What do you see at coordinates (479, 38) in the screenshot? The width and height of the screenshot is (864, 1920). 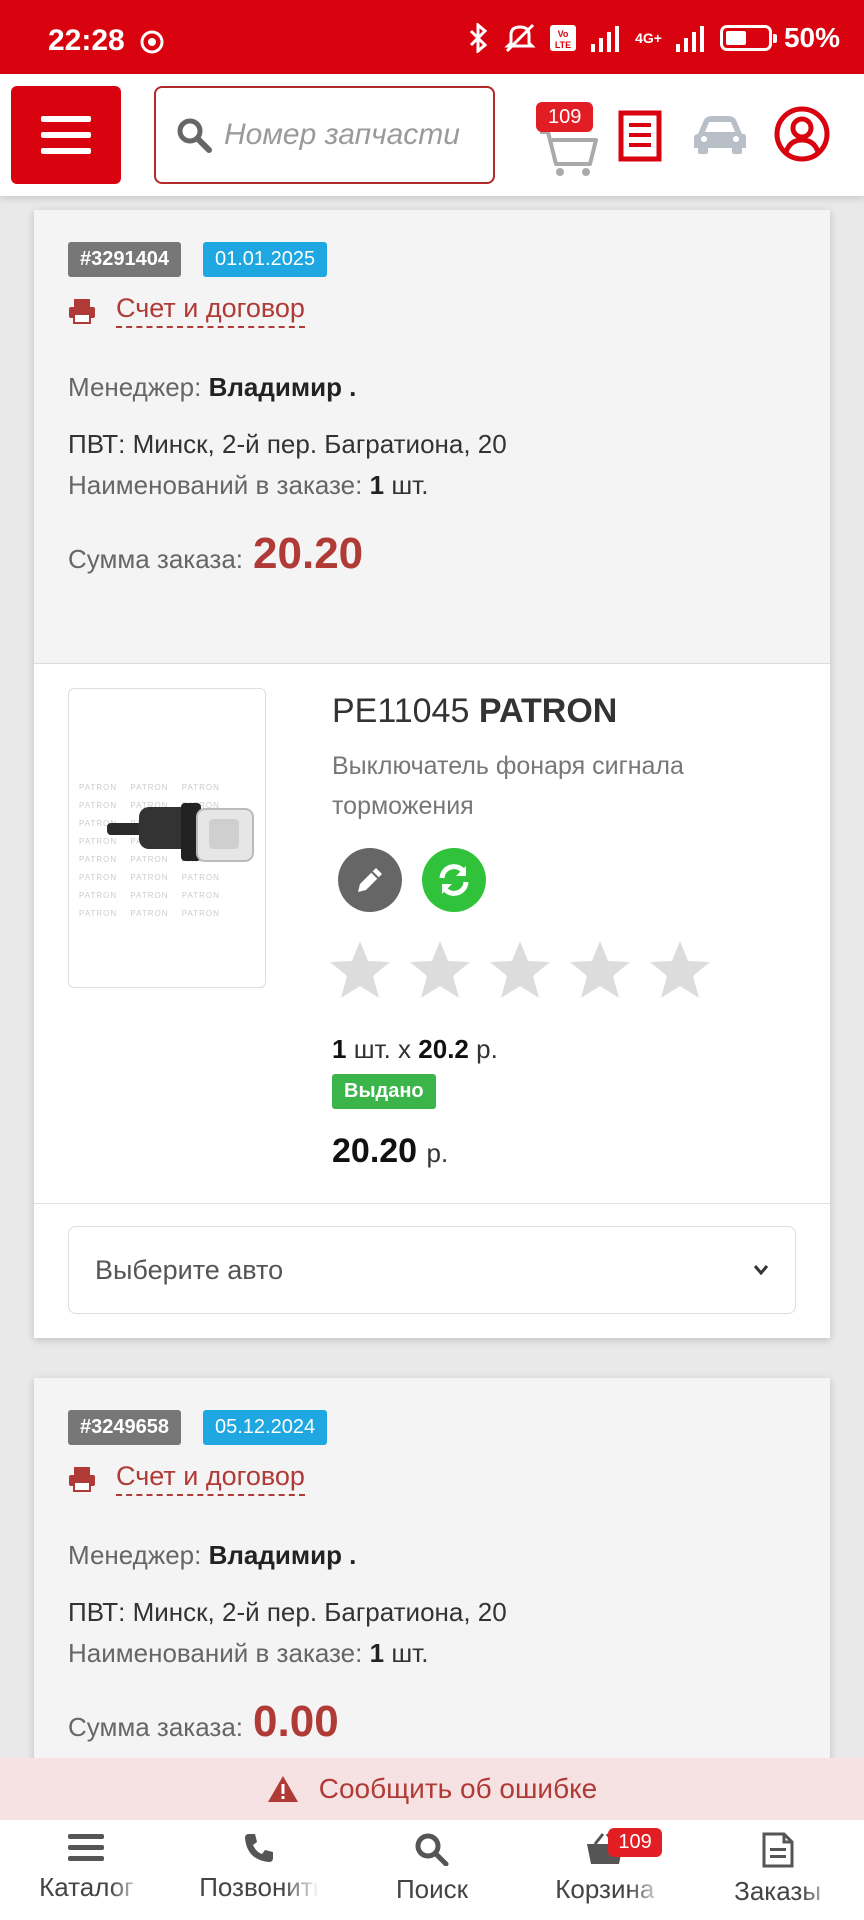 I see `bluetooth-icon` at bounding box center [479, 38].